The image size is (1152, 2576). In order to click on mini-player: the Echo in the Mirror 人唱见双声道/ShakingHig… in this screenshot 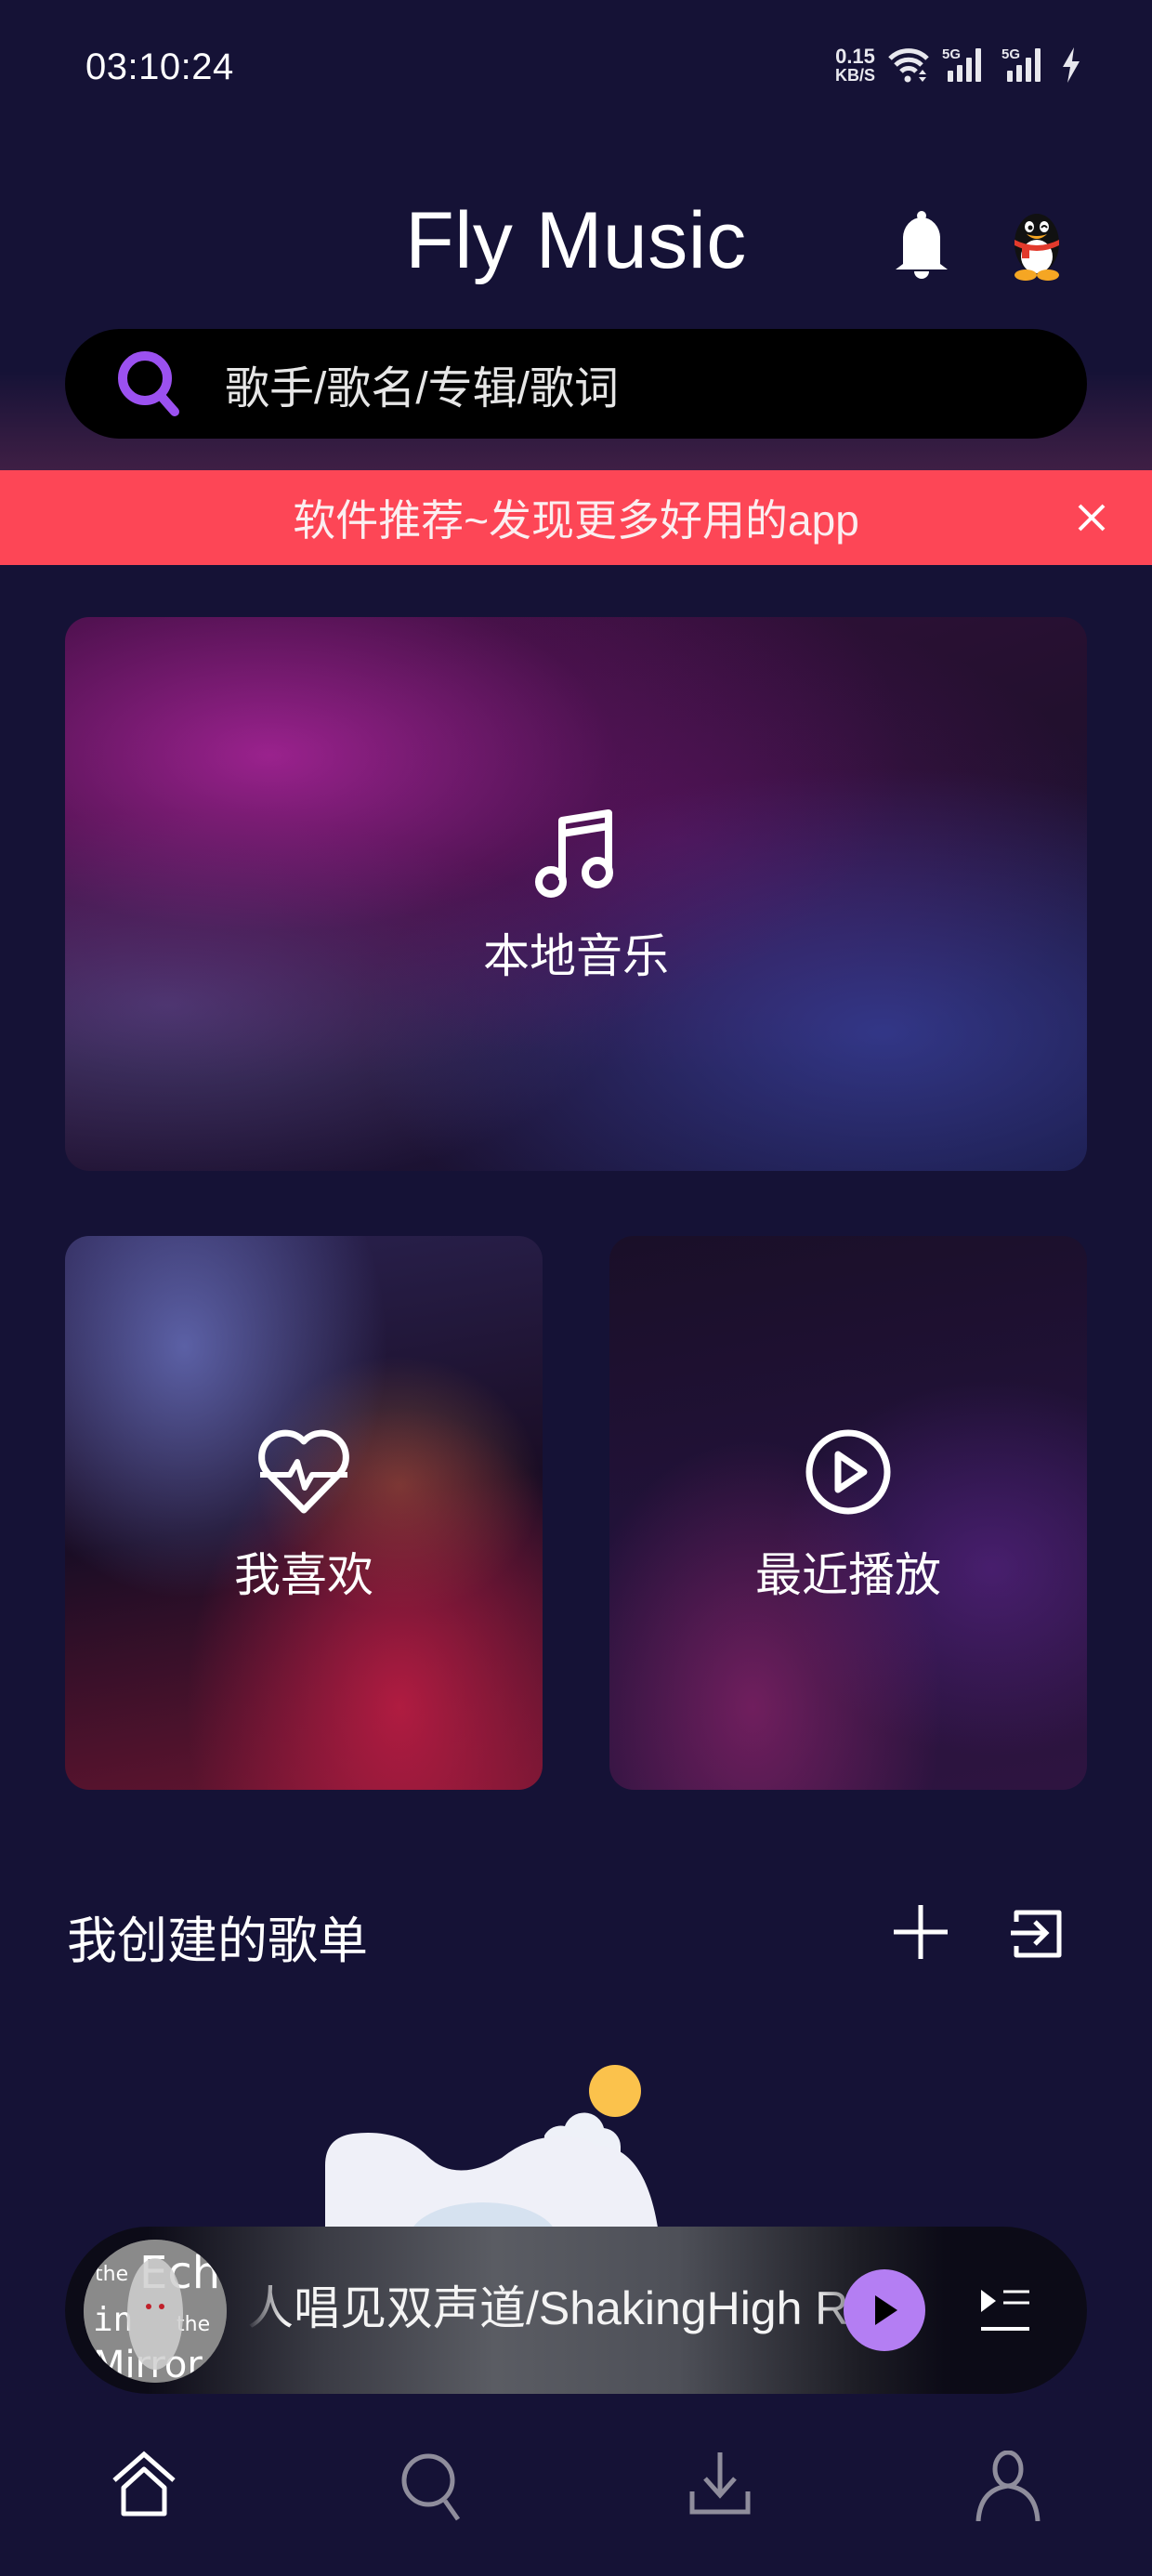, I will do `click(576, 2310)`.